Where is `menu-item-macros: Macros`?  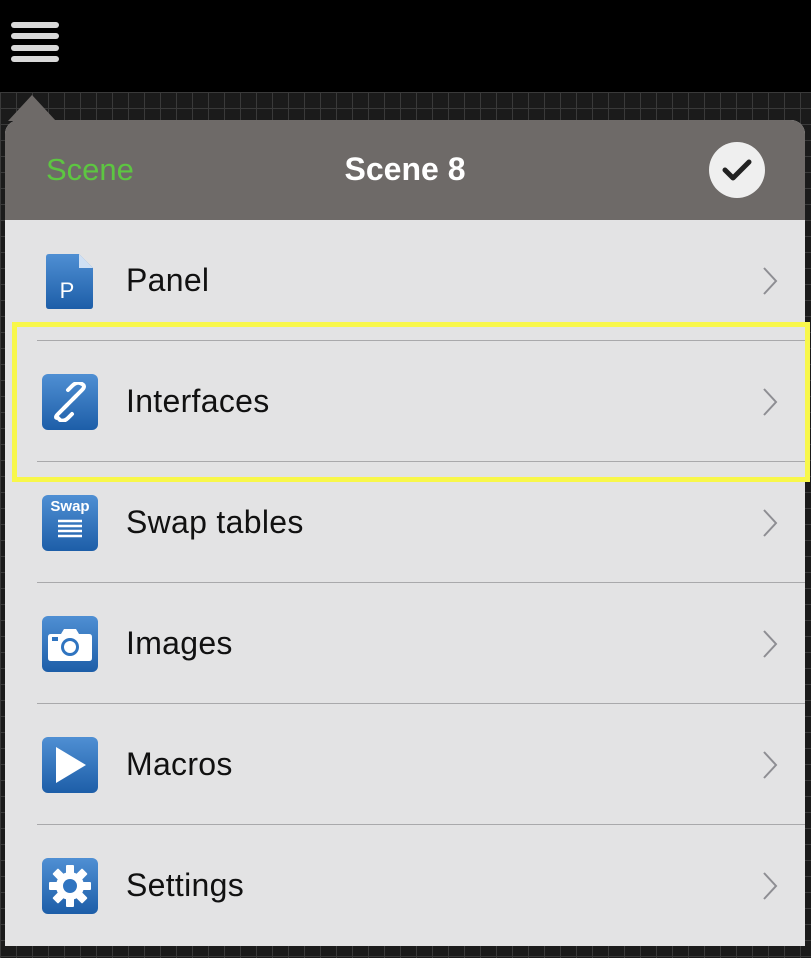
menu-item-macros: Macros is located at coordinates (405, 764).